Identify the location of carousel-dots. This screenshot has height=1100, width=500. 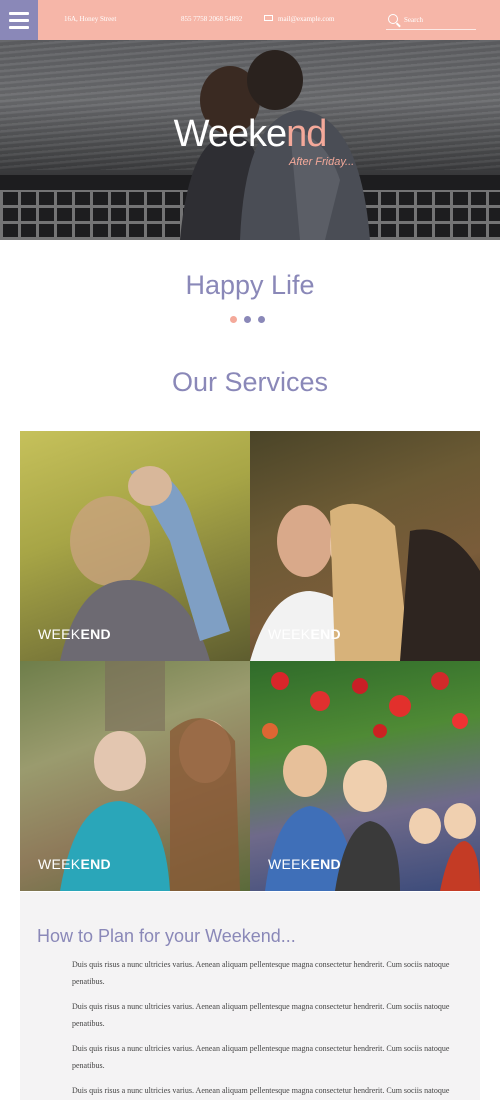
(247, 319).